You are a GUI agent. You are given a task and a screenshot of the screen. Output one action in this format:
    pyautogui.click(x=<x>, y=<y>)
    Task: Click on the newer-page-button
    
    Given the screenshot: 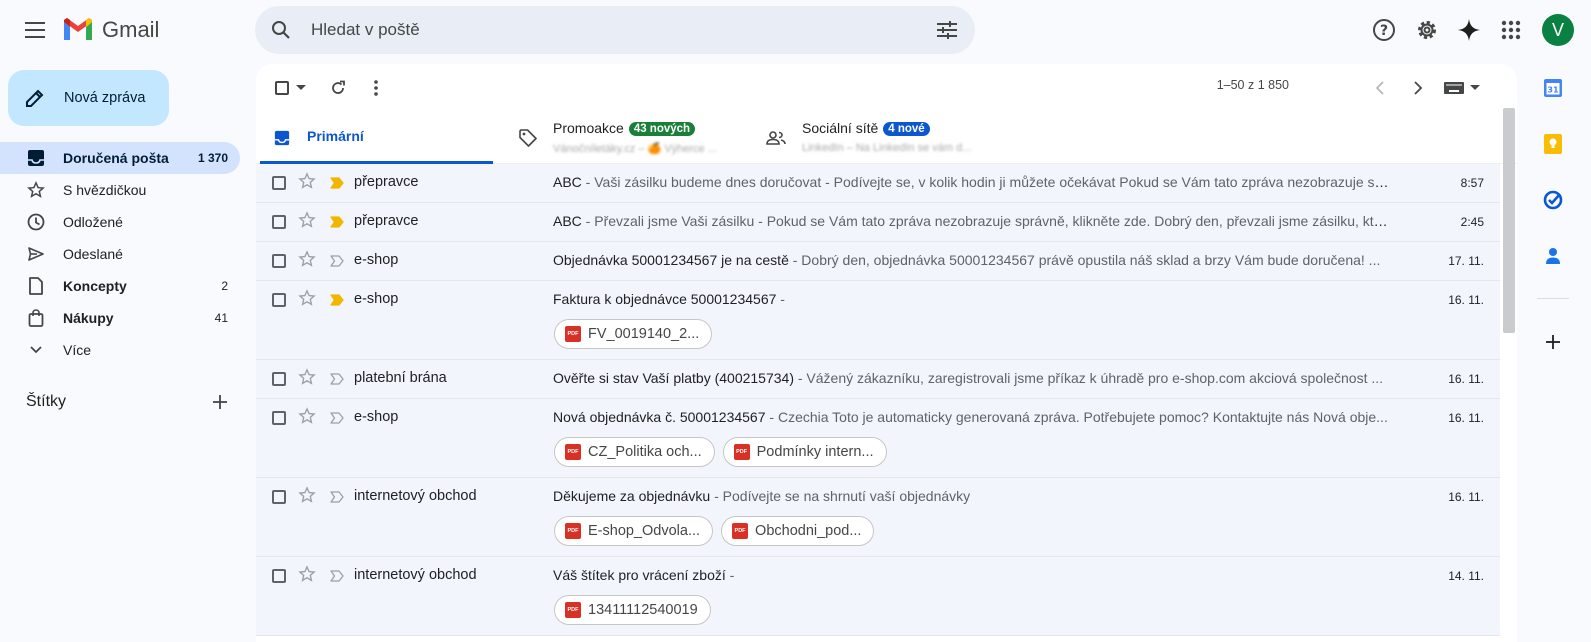 What is the action you would take?
    pyautogui.click(x=1380, y=88)
    